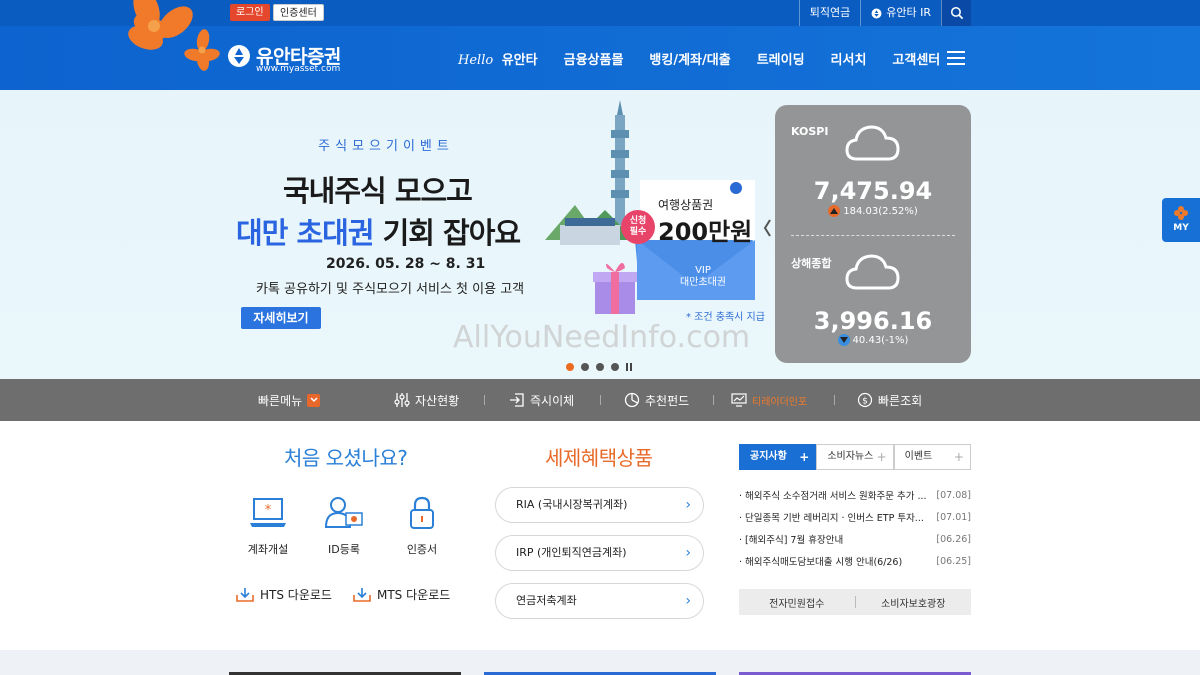  Describe the element at coordinates (422, 512) in the screenshot. I see `lock-icon` at that location.